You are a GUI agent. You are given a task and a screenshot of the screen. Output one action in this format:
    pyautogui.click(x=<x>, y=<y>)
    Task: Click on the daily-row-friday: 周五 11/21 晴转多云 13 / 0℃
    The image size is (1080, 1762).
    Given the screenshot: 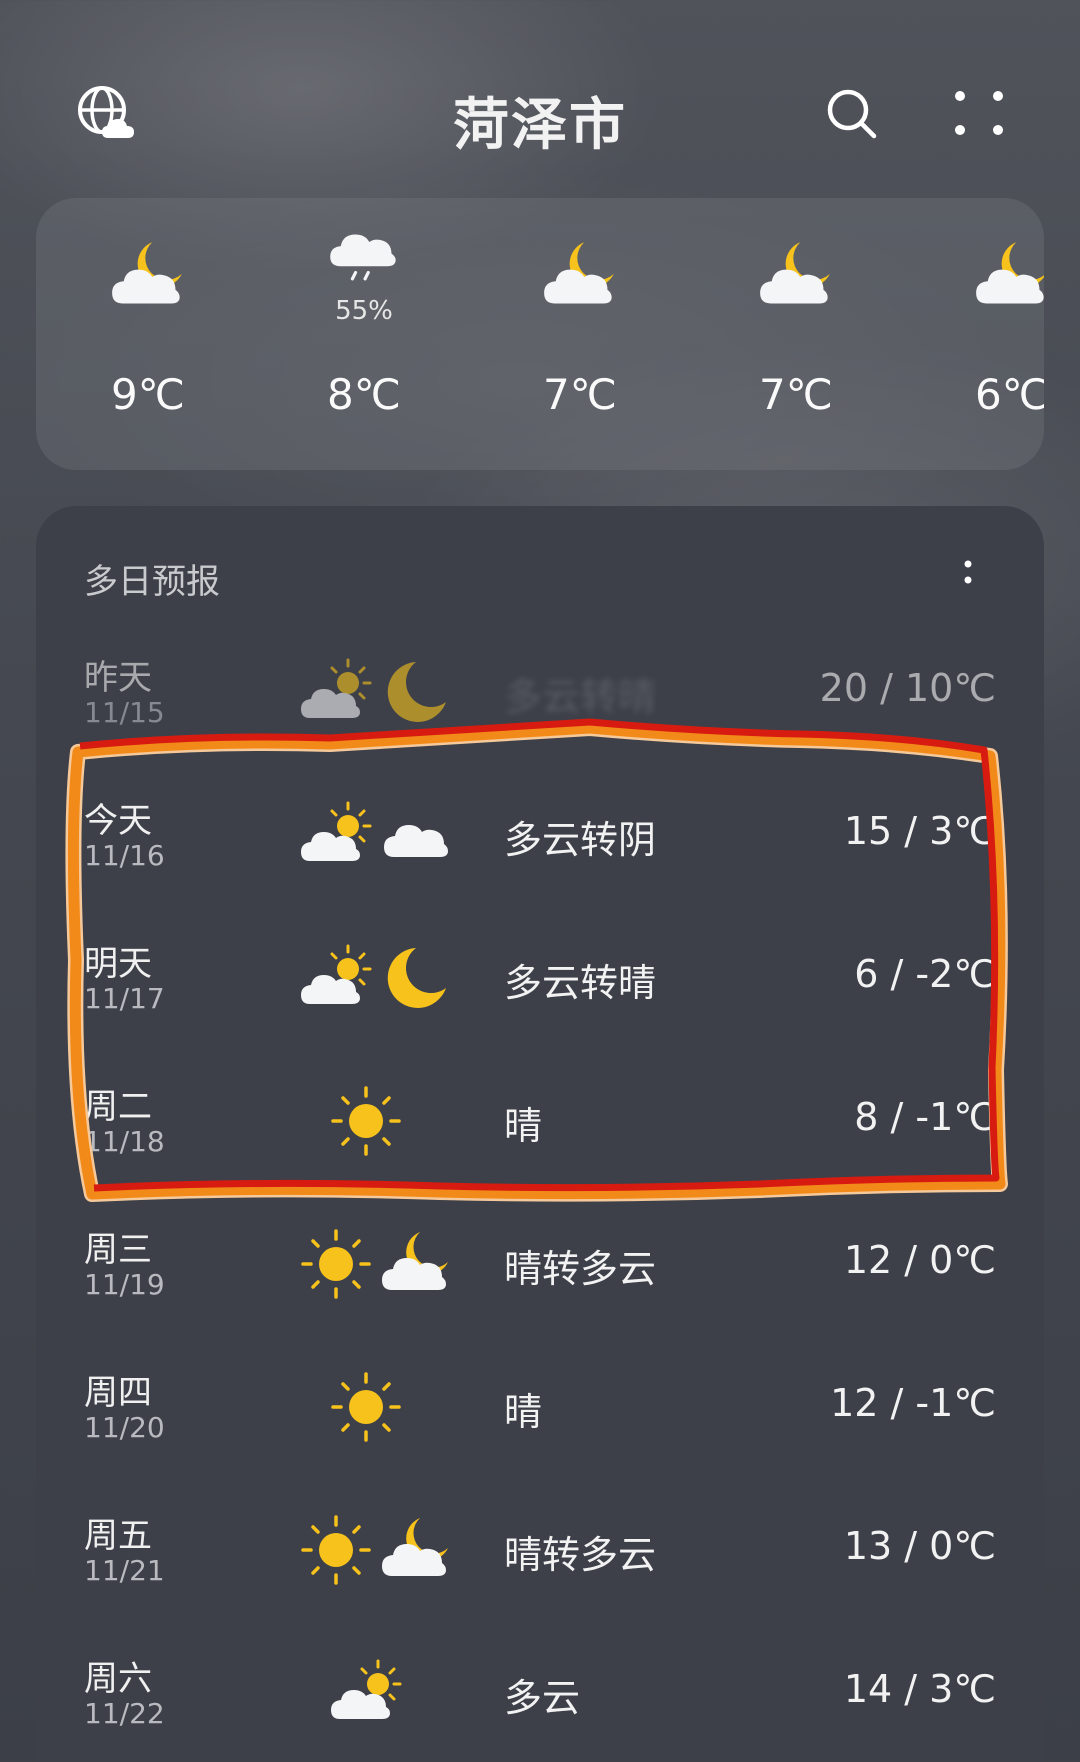 What is the action you would take?
    pyautogui.click(x=540, y=1563)
    